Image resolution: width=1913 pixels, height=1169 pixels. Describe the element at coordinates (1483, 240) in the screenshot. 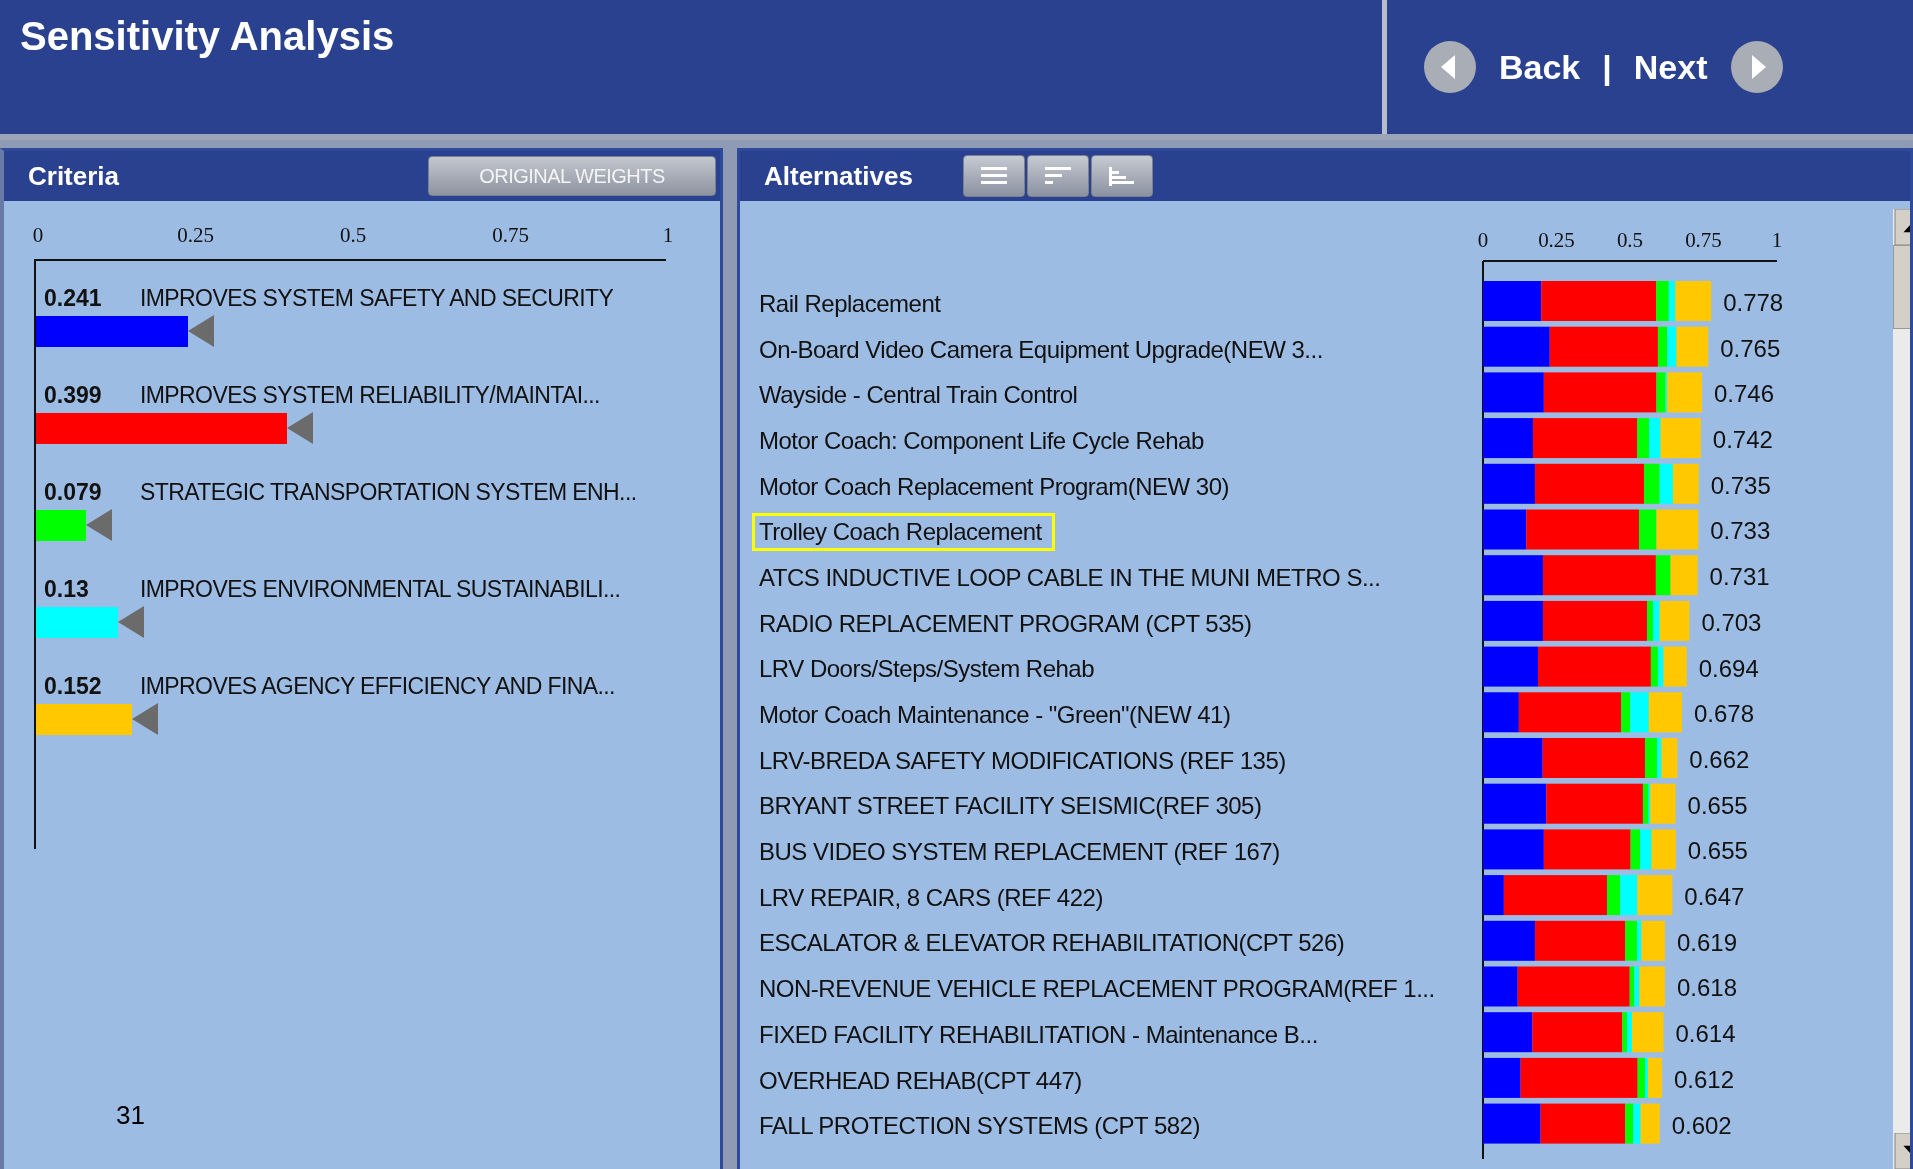

I see `axis-tick: 0` at that location.